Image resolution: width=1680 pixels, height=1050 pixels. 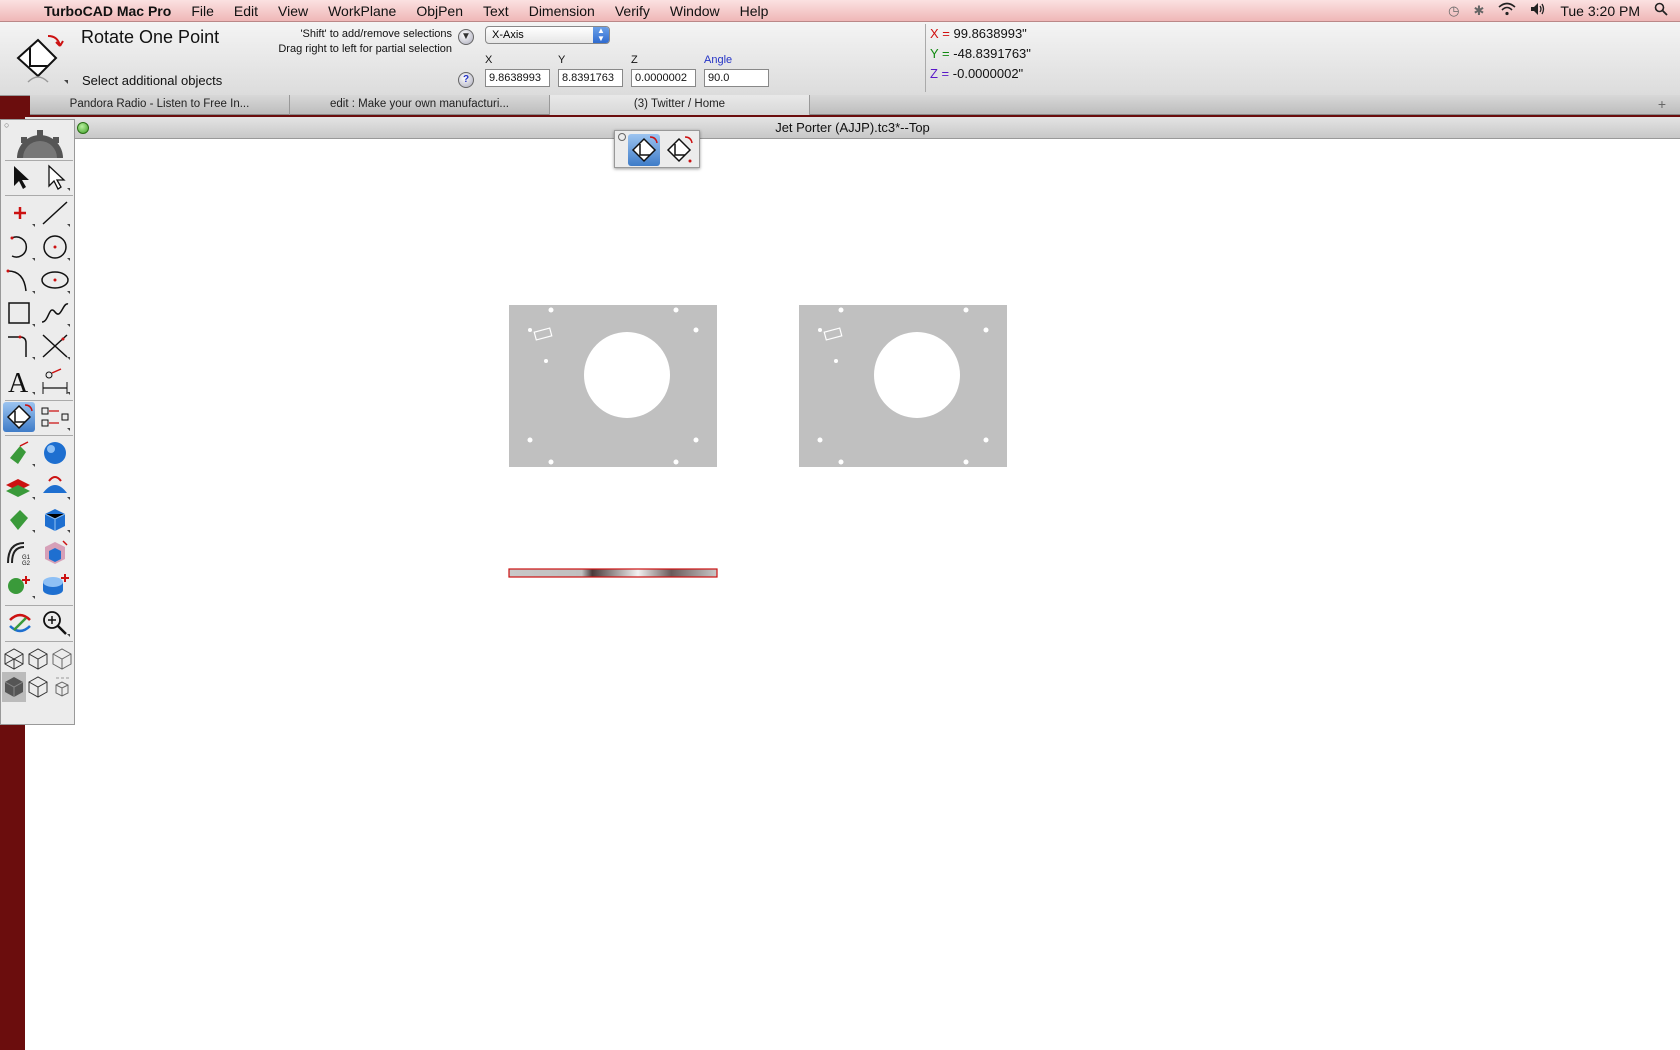 I want to click on angle-label: Angle, so click(x=718, y=60).